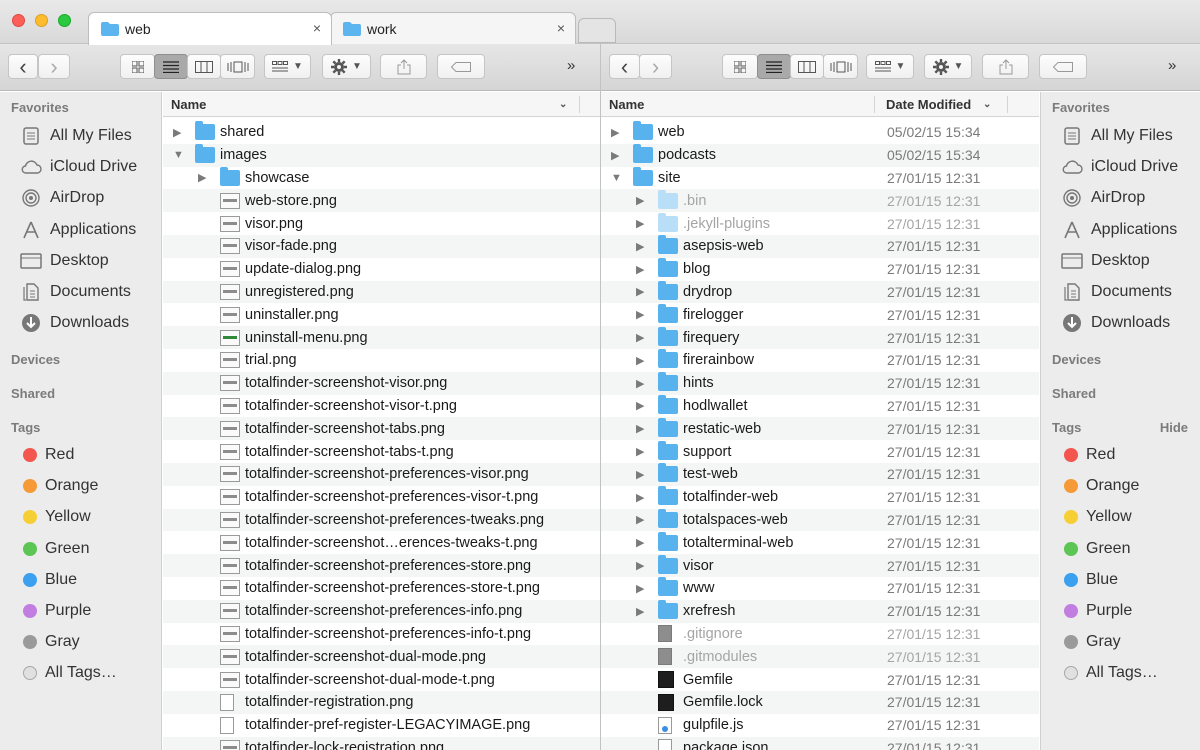 The height and width of the screenshot is (750, 1200). Describe the element at coordinates (1063, 66) in the screenshot. I see `tag-button` at that location.